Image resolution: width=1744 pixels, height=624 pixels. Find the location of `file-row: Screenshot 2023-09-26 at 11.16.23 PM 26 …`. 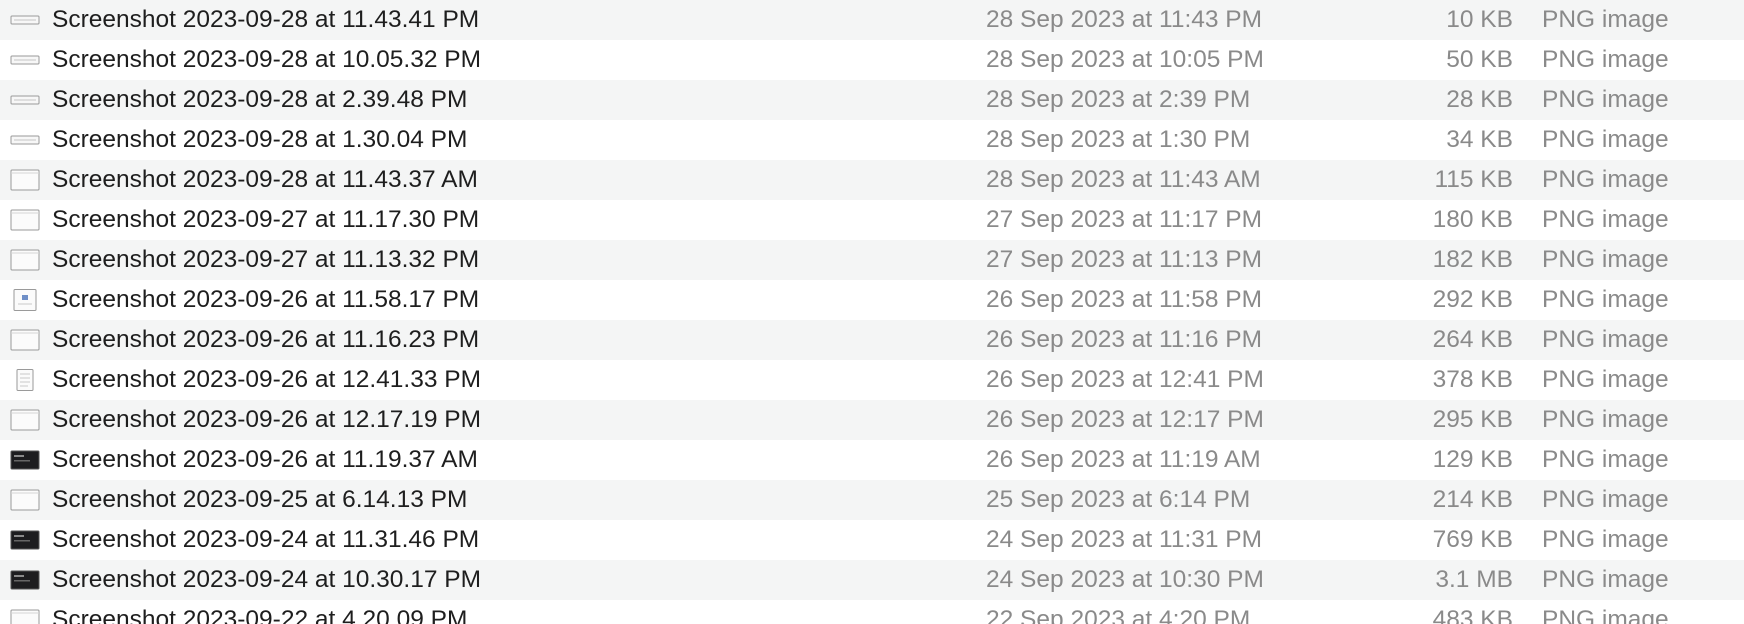

file-row: Screenshot 2023-09-26 at 11.16.23 PM 26 … is located at coordinates (872, 340).